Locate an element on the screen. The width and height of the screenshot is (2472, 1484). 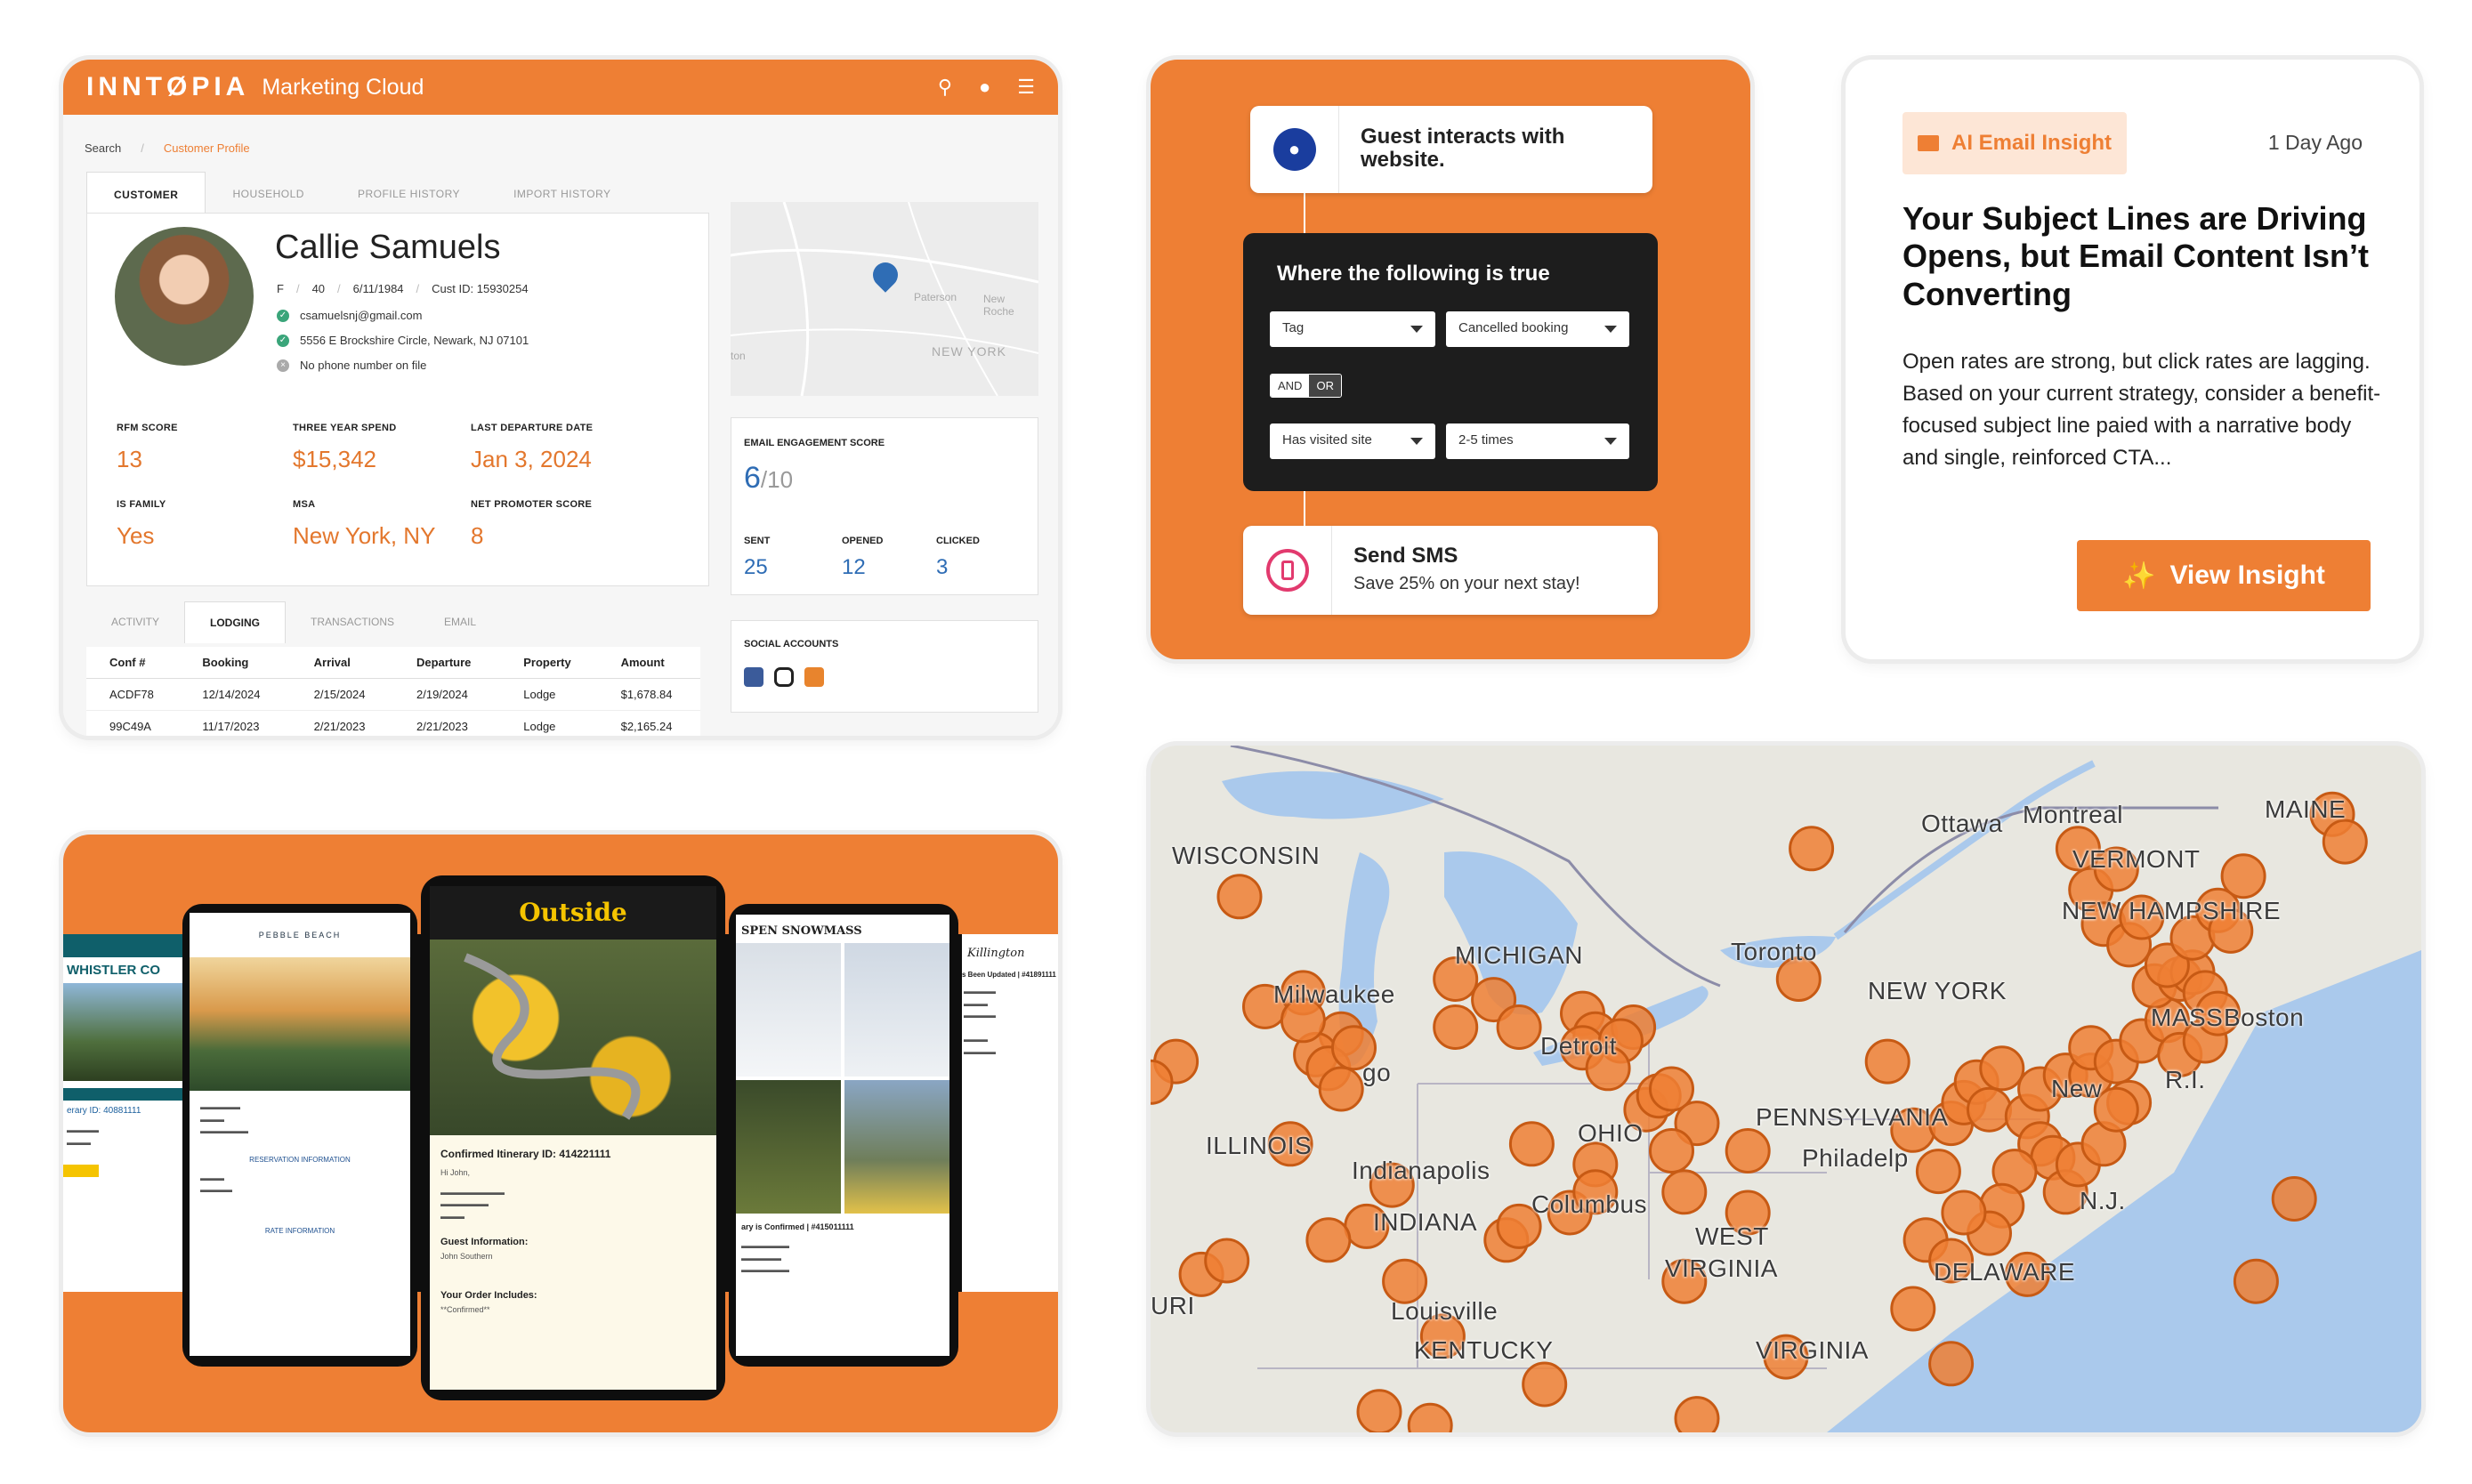
insight-chip-label: AI Email Insight is located at coordinates (2032, 143).